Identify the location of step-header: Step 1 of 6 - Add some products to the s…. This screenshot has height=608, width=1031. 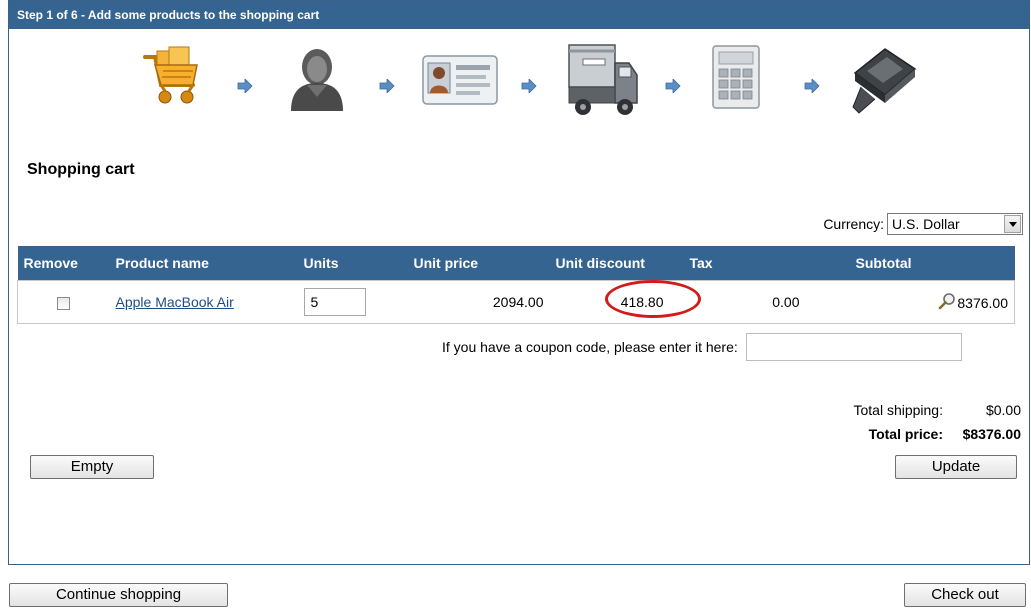
(519, 15).